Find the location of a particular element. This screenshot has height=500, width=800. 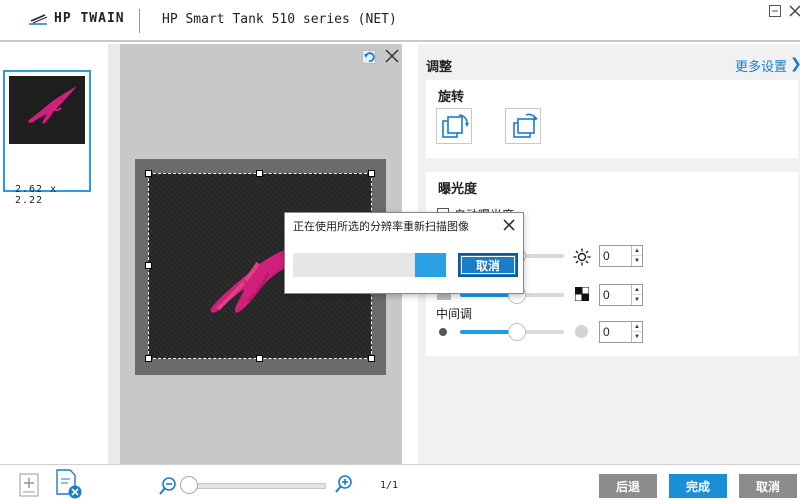

hp-logo: HP TWAIN is located at coordinates (76, 18).